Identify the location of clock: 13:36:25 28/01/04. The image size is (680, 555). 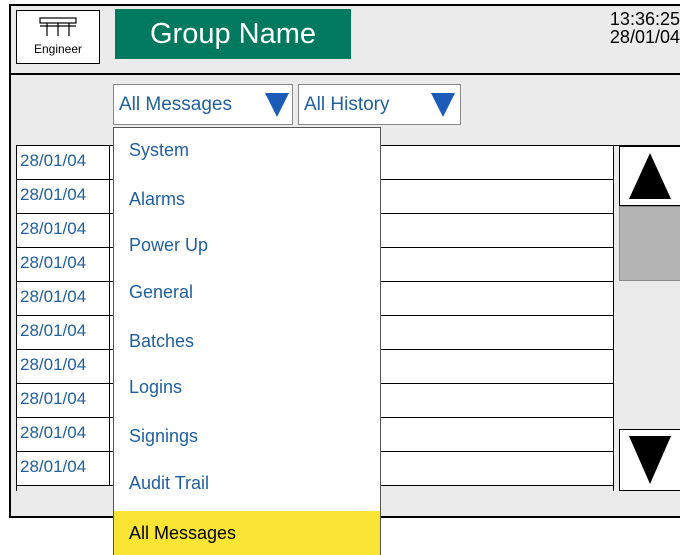
(645, 28).